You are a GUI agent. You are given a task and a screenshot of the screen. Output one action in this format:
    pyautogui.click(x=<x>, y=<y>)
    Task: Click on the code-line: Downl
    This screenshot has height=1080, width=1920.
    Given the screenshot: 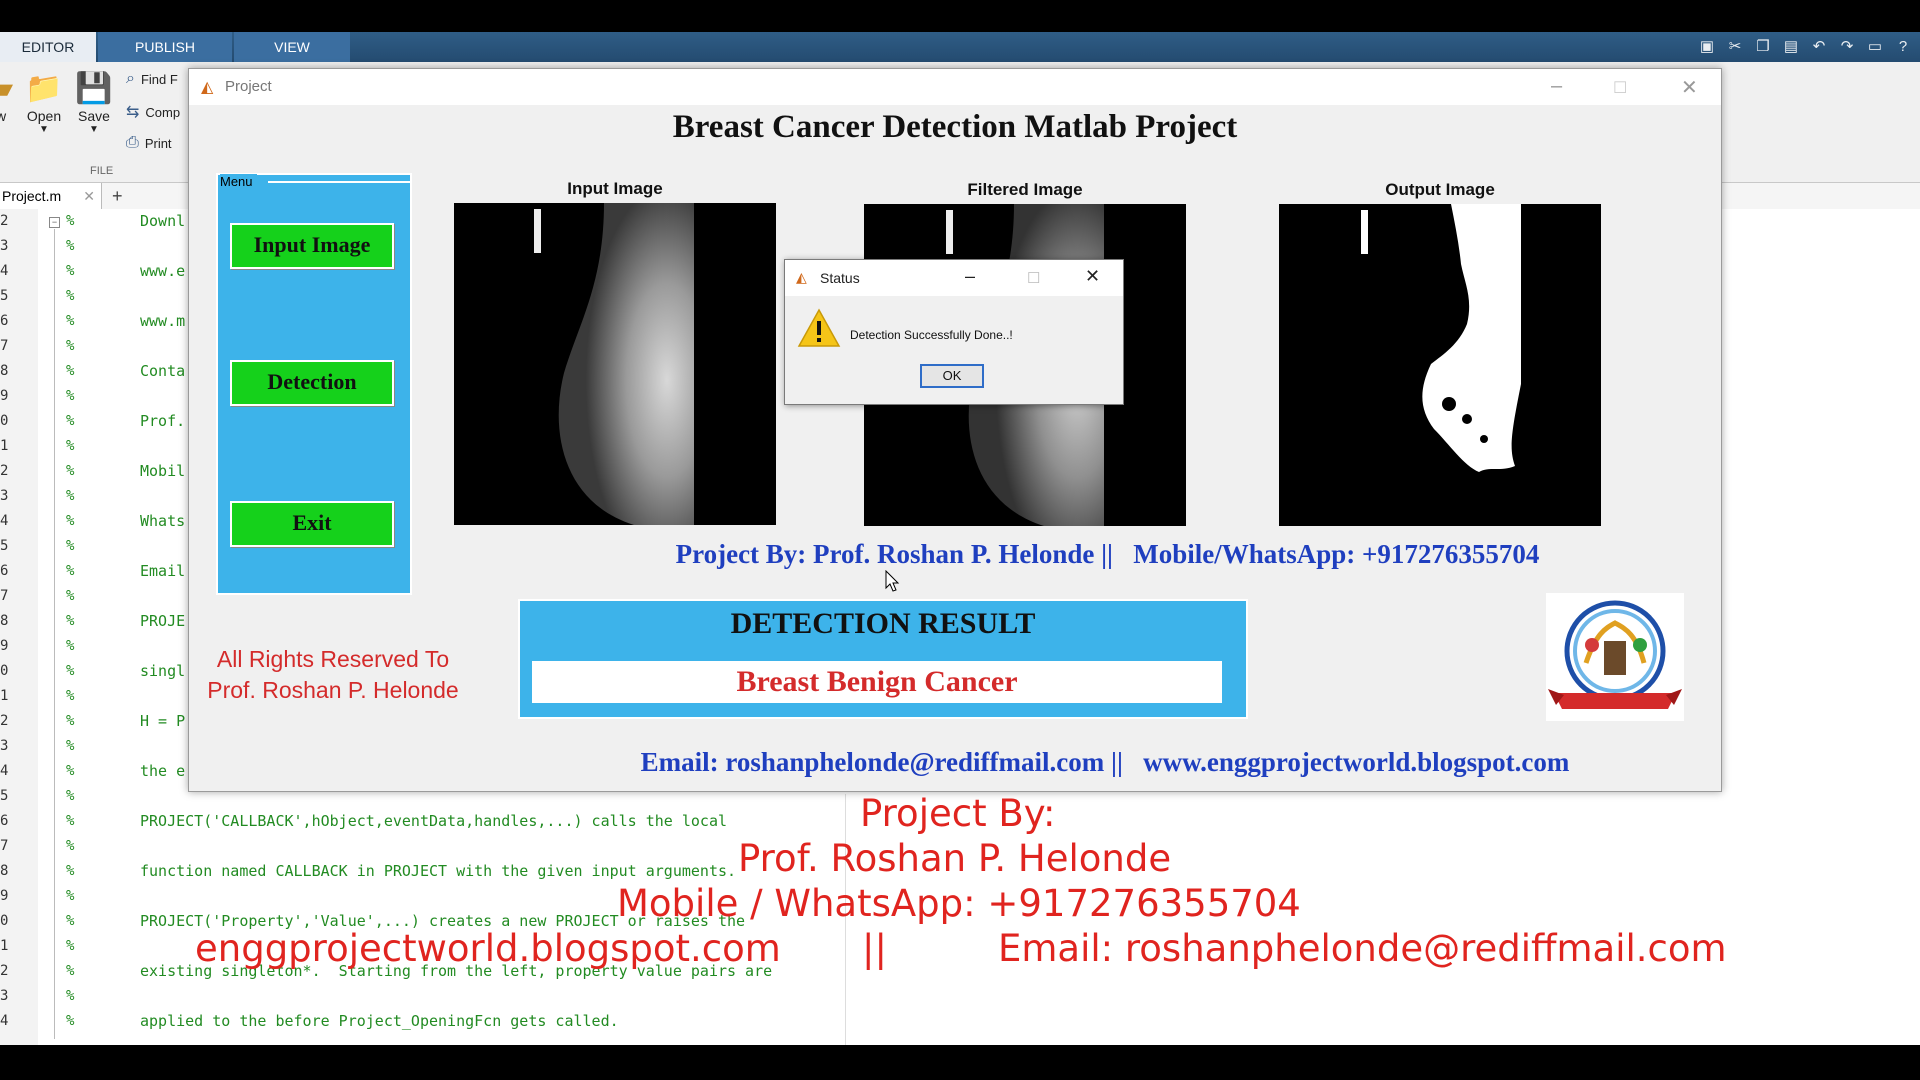 What is the action you would take?
    pyautogui.click(x=163, y=221)
    